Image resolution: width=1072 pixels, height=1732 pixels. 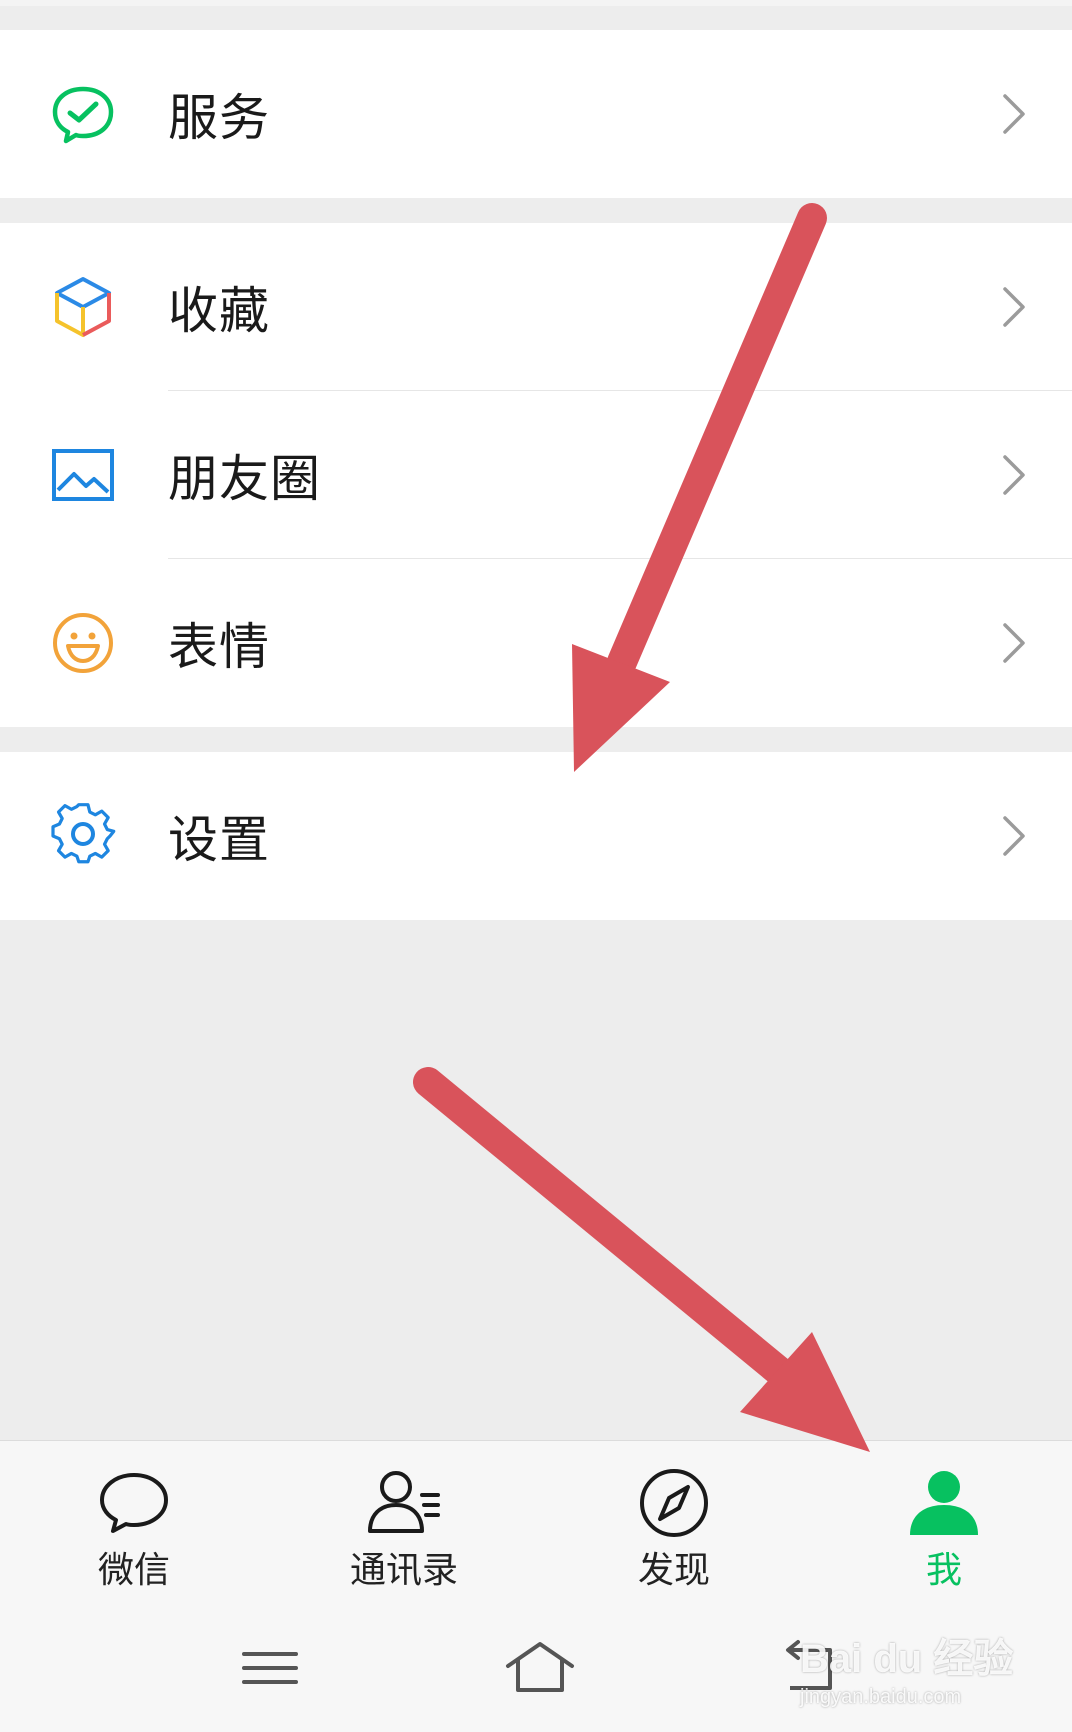 What do you see at coordinates (673, 1570) in the screenshot?
I see `tab-label-discover: 发现` at bounding box center [673, 1570].